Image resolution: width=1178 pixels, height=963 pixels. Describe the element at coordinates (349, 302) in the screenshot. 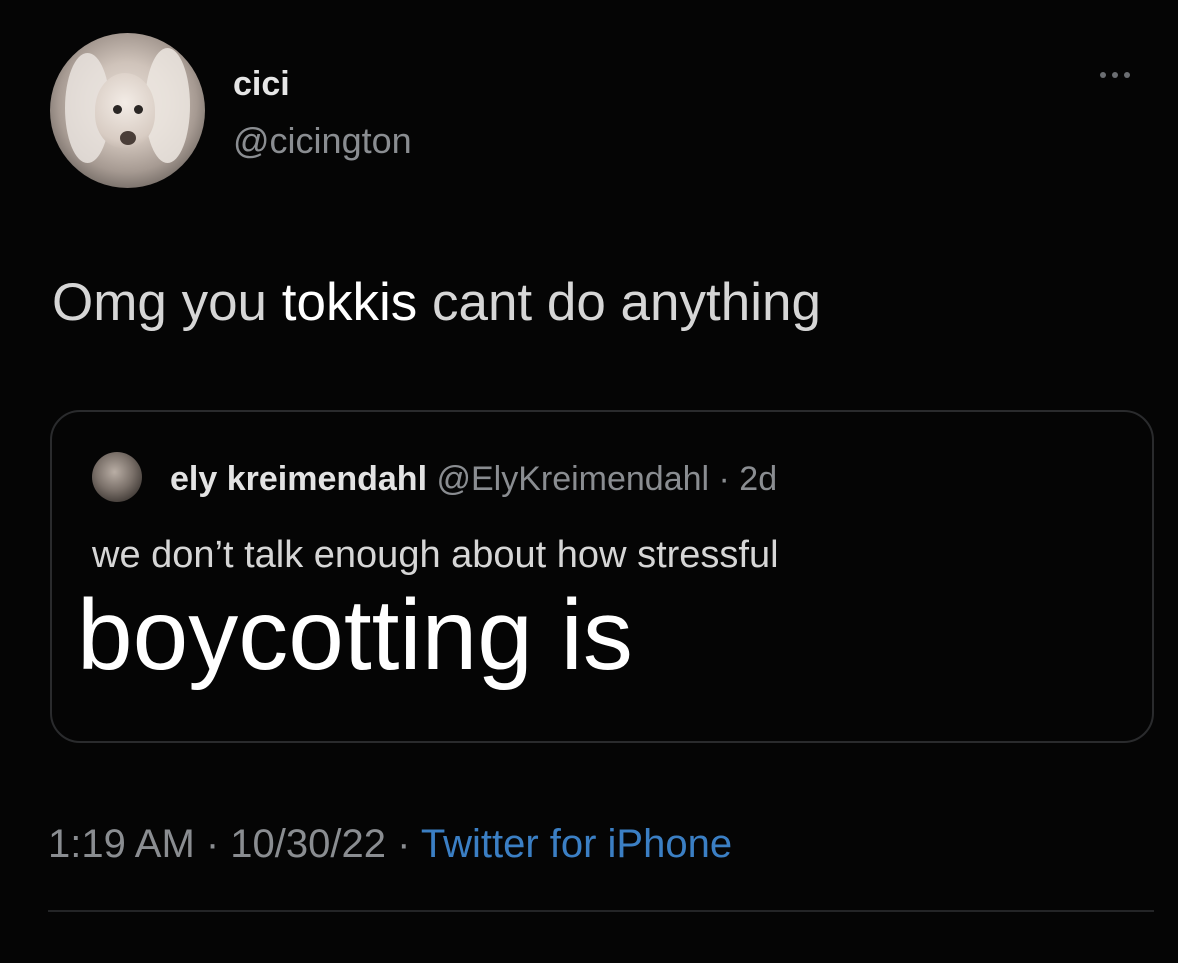

I see `tweet-text-overlay: tokkis` at that location.